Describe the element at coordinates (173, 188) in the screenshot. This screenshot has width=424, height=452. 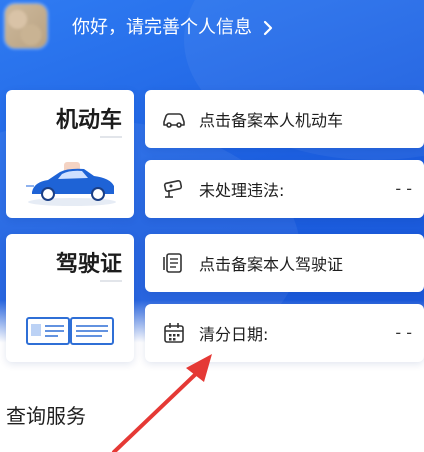
I see `camera-icon` at that location.